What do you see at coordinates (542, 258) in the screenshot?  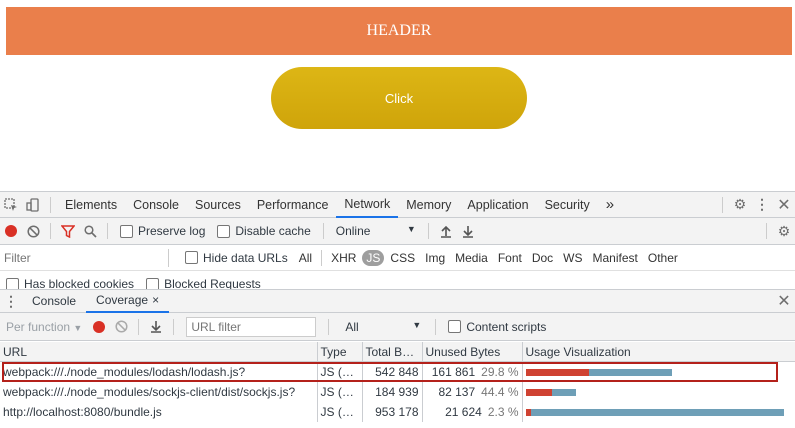 I see `filter-type-doc: Doc` at bounding box center [542, 258].